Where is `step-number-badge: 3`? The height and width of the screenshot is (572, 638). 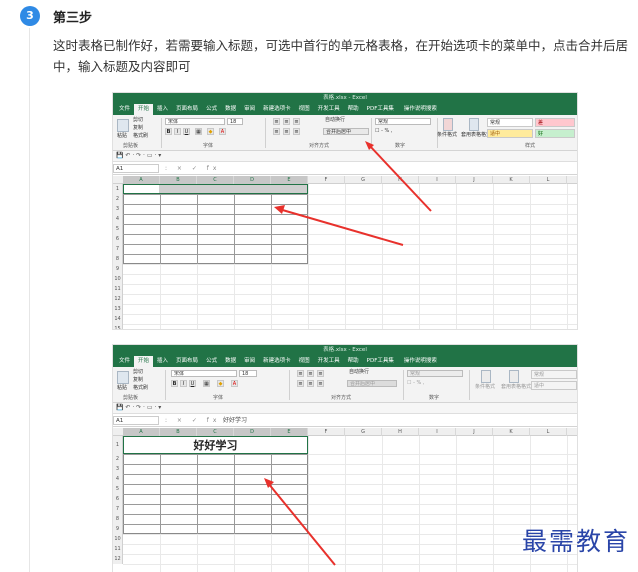
step-number-badge: 3 is located at coordinates (30, 16).